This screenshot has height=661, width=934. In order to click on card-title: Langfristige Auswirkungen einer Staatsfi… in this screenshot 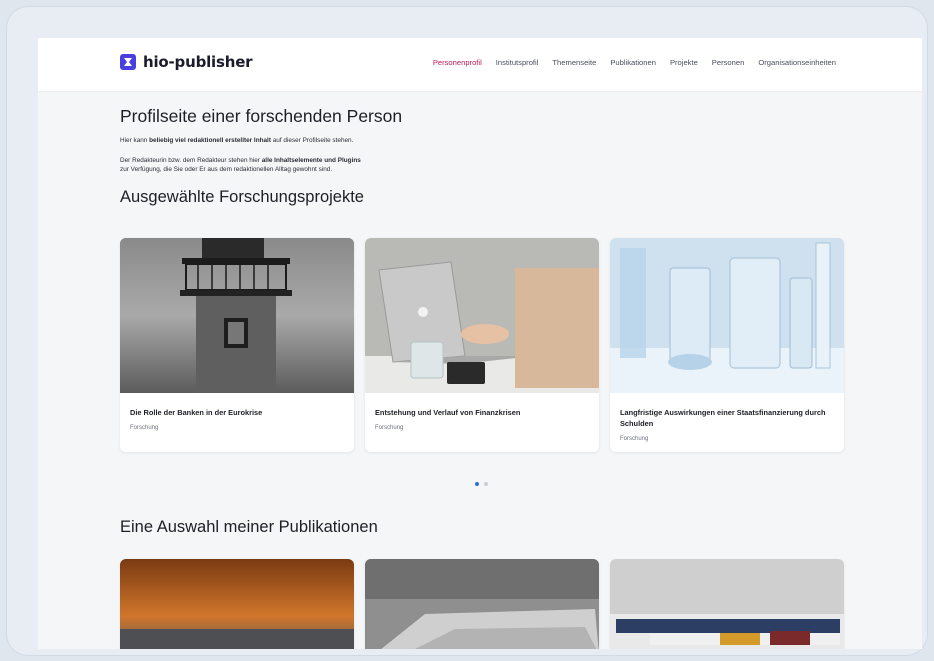, I will do `click(727, 418)`.